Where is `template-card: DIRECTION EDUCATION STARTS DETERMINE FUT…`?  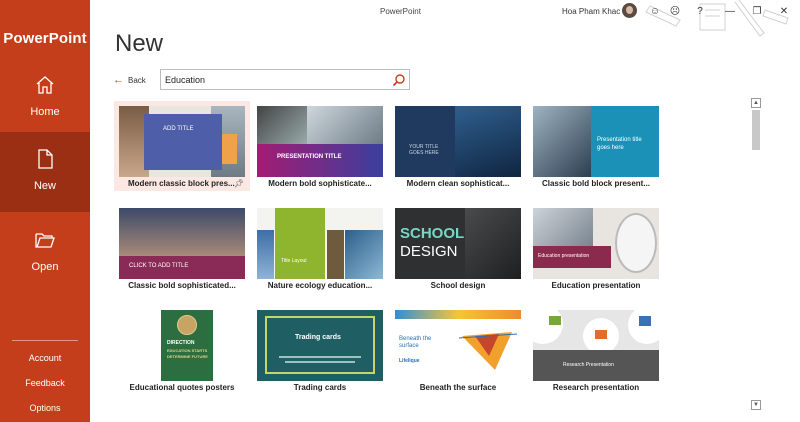
template-card: DIRECTION EDUCATION STARTS DETERMINE FUT… is located at coordinates (182, 350).